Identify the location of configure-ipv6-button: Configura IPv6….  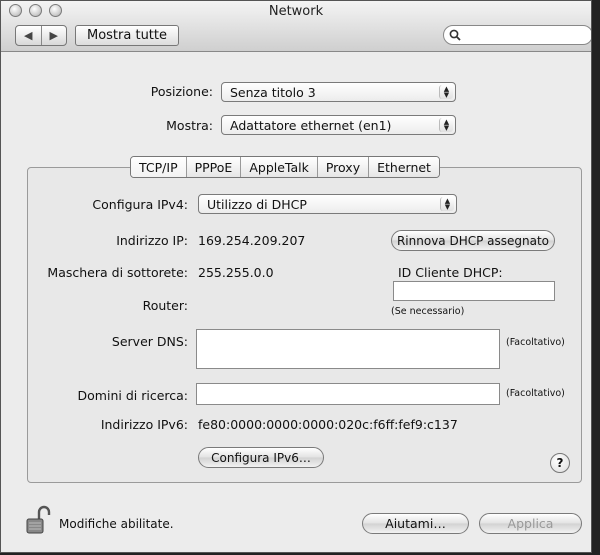
(261, 457).